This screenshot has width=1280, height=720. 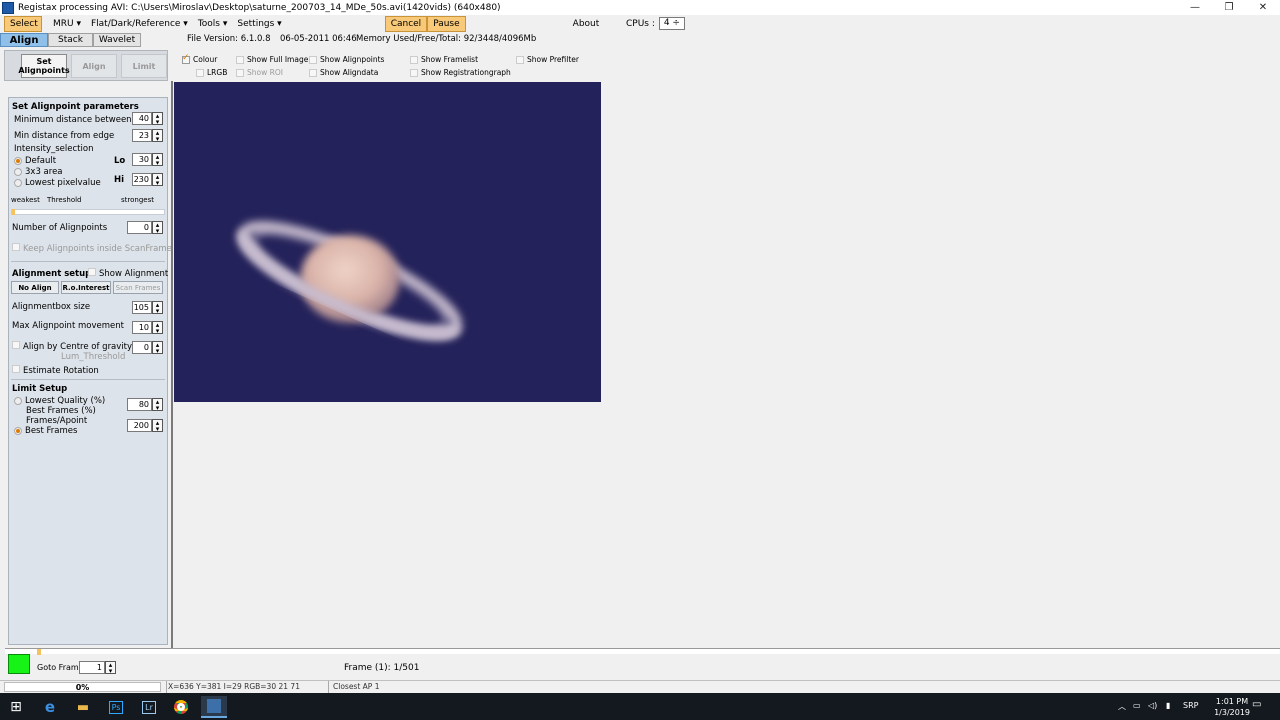 What do you see at coordinates (13, 212) in the screenshot?
I see `slider-thumb` at bounding box center [13, 212].